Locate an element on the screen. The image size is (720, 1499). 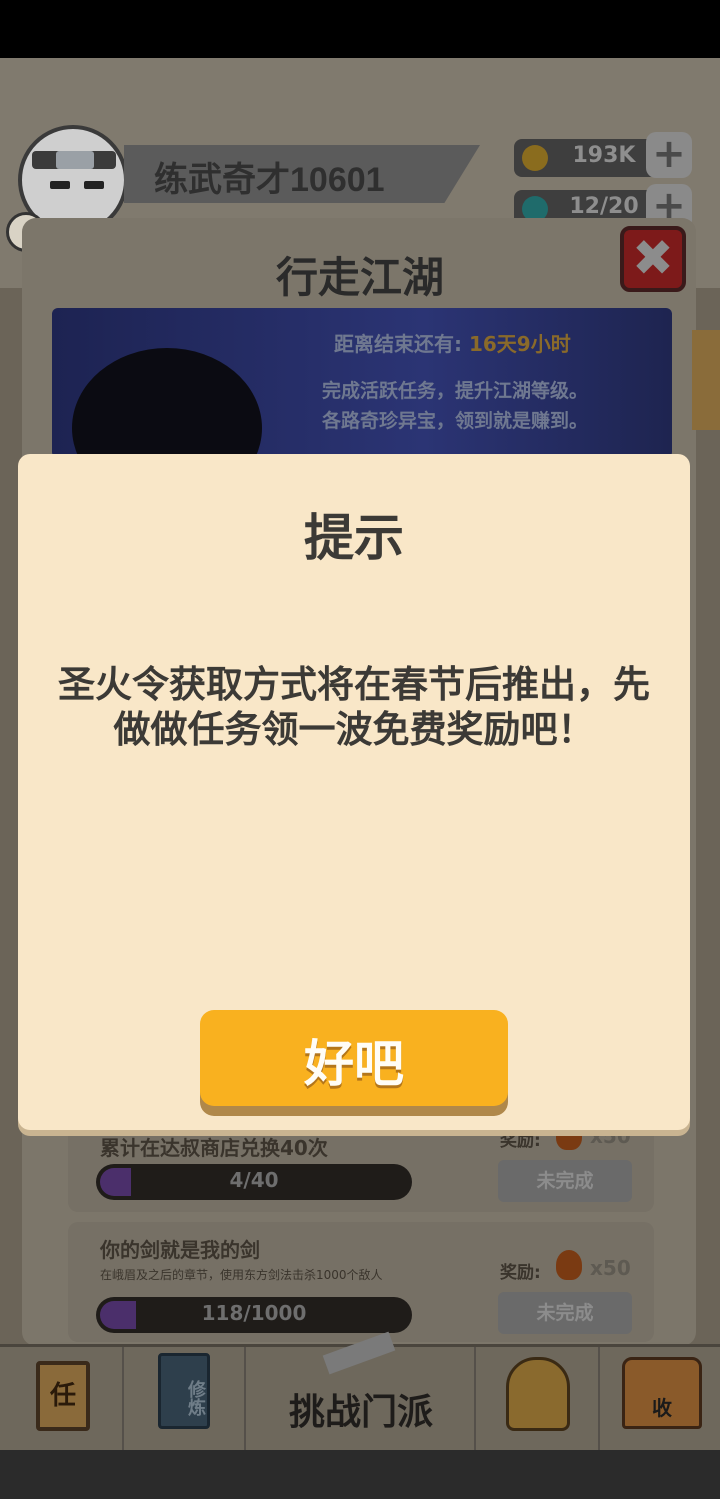
close-button: ✖ is located at coordinates (653, 259).